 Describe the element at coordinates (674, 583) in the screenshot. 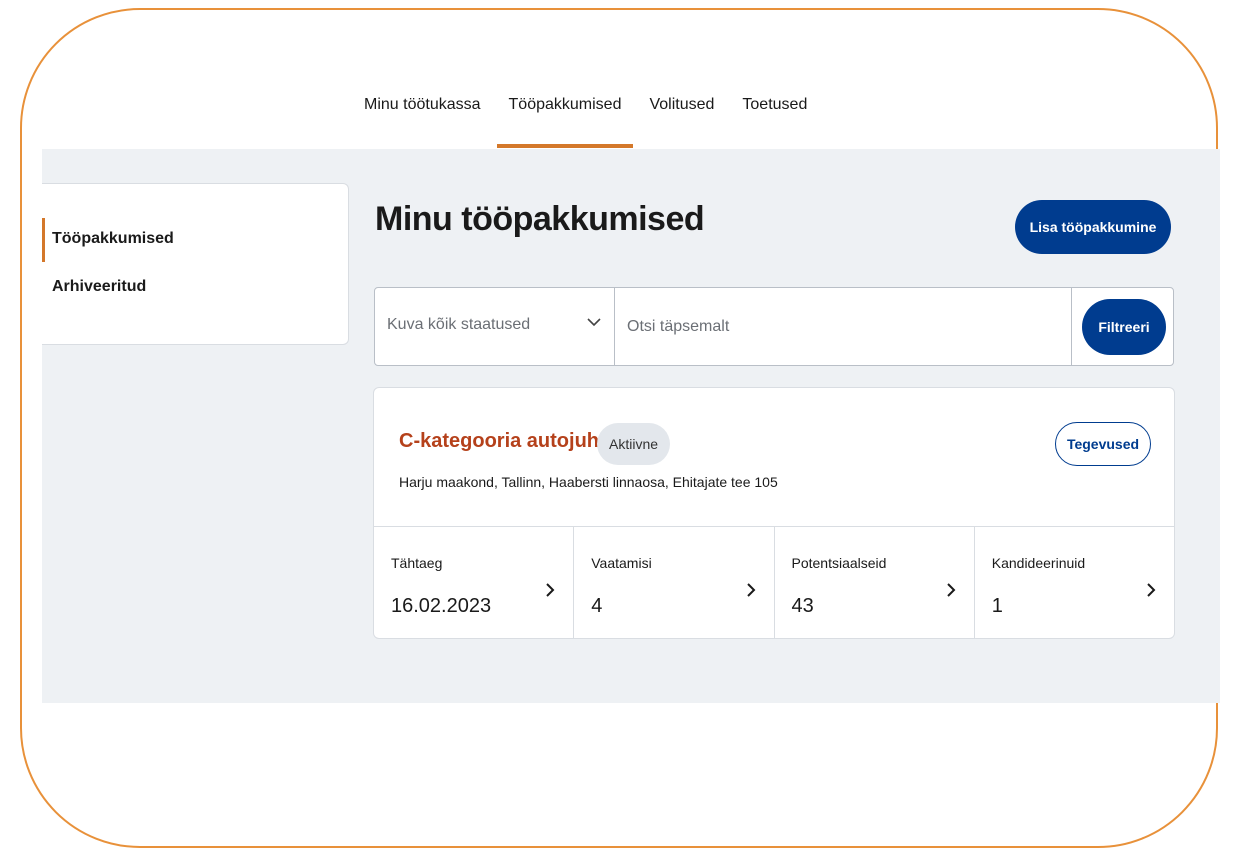

I see `stat-views: Vaatamisi 4` at that location.